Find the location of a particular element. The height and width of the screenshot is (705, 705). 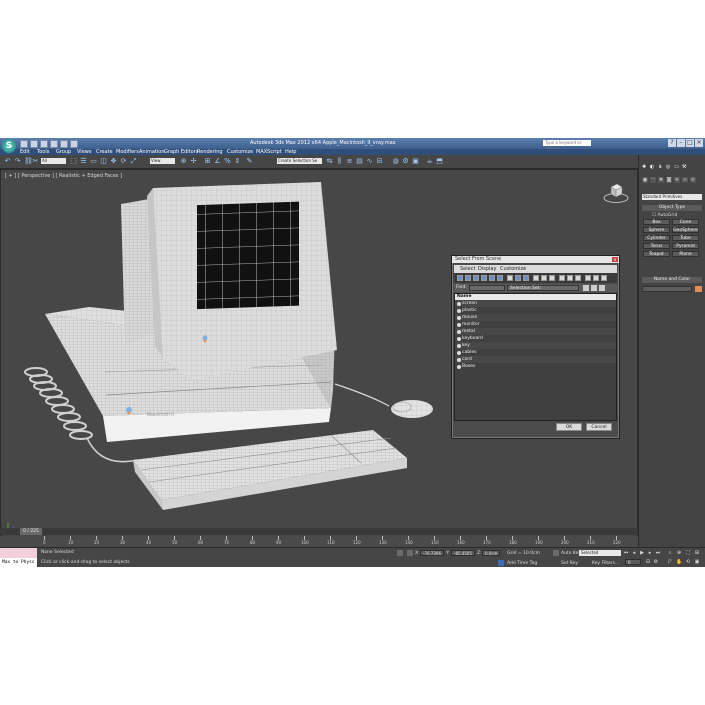

render-production-icon: ☕ is located at coordinates (429, 161).